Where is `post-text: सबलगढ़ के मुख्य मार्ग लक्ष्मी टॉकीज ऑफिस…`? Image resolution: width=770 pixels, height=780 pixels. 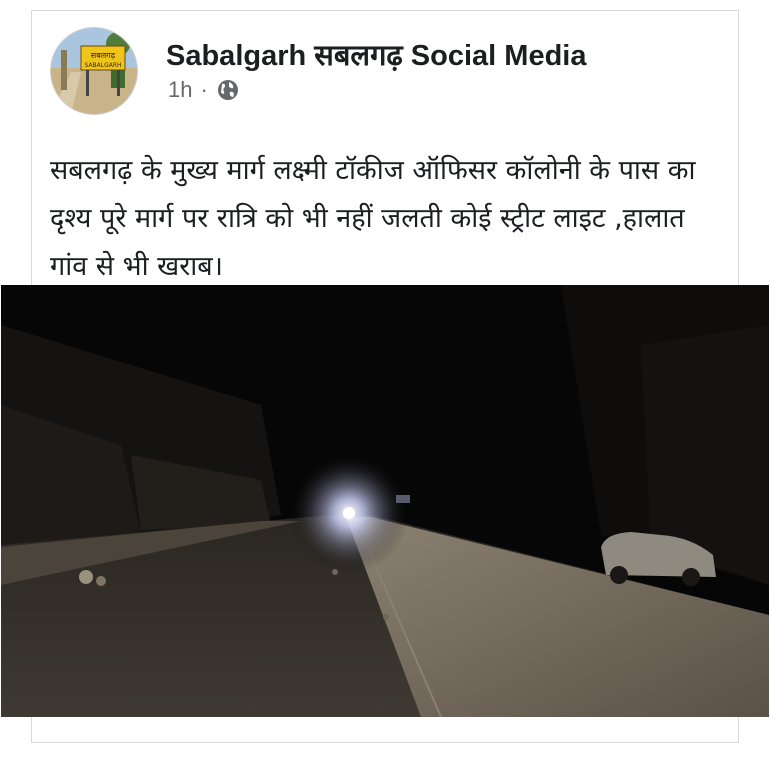 post-text: सबलगढ़ के मुख्य मार्ग लक्ष्मी टॉकीज ऑफिस… is located at coordinates (373, 218).